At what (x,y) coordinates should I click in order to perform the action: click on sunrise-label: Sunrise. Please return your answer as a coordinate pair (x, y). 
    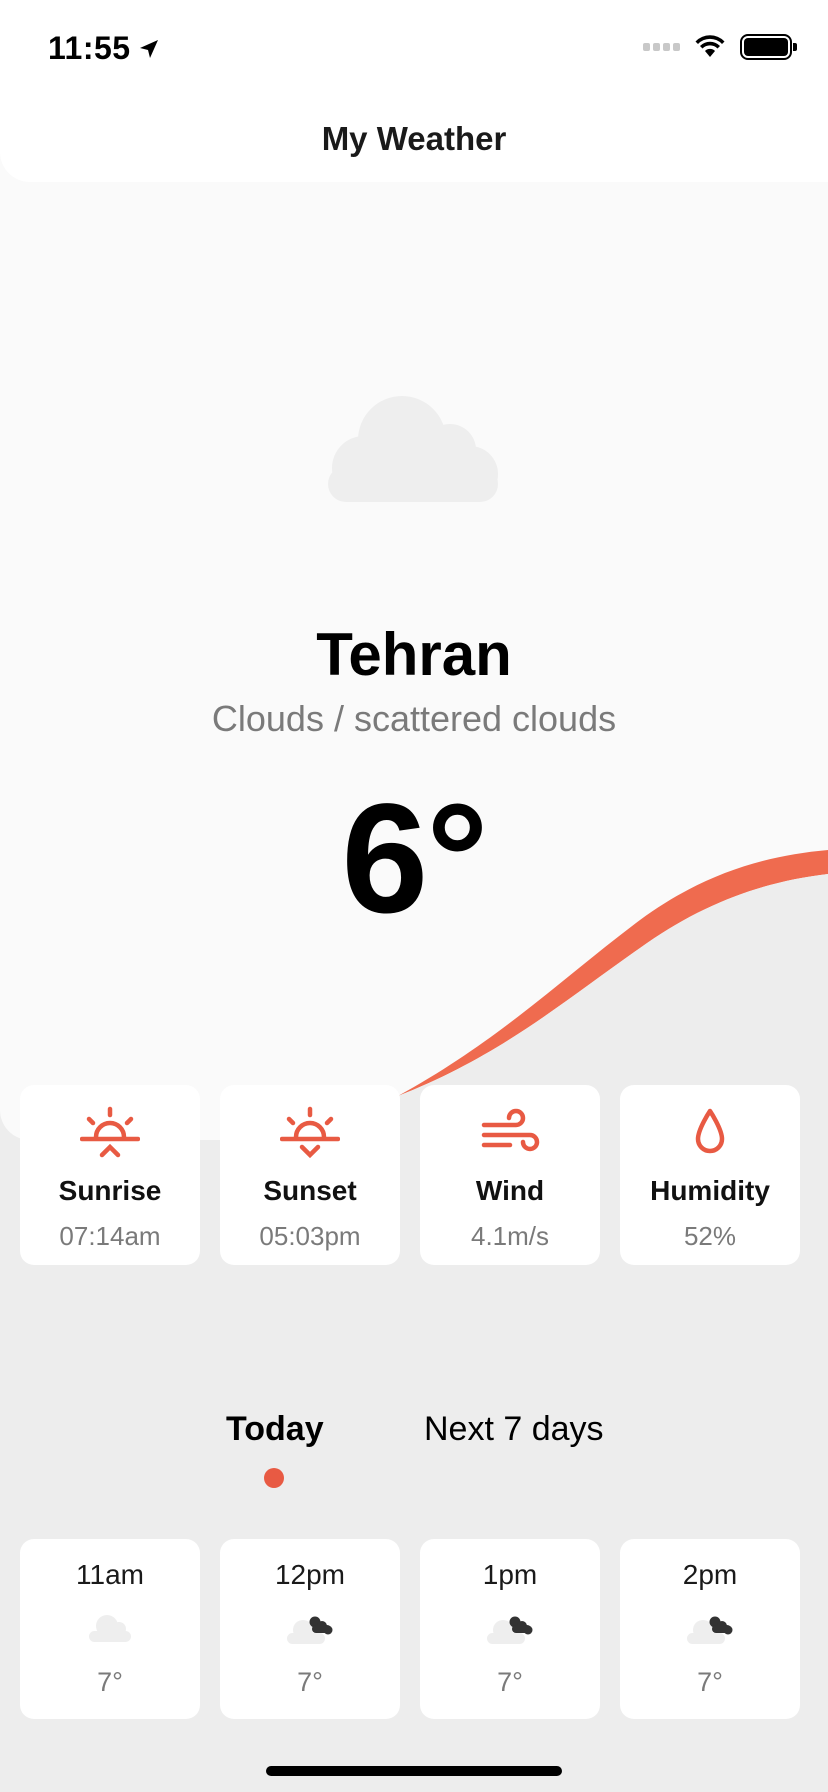
    Looking at the image, I should click on (110, 1190).